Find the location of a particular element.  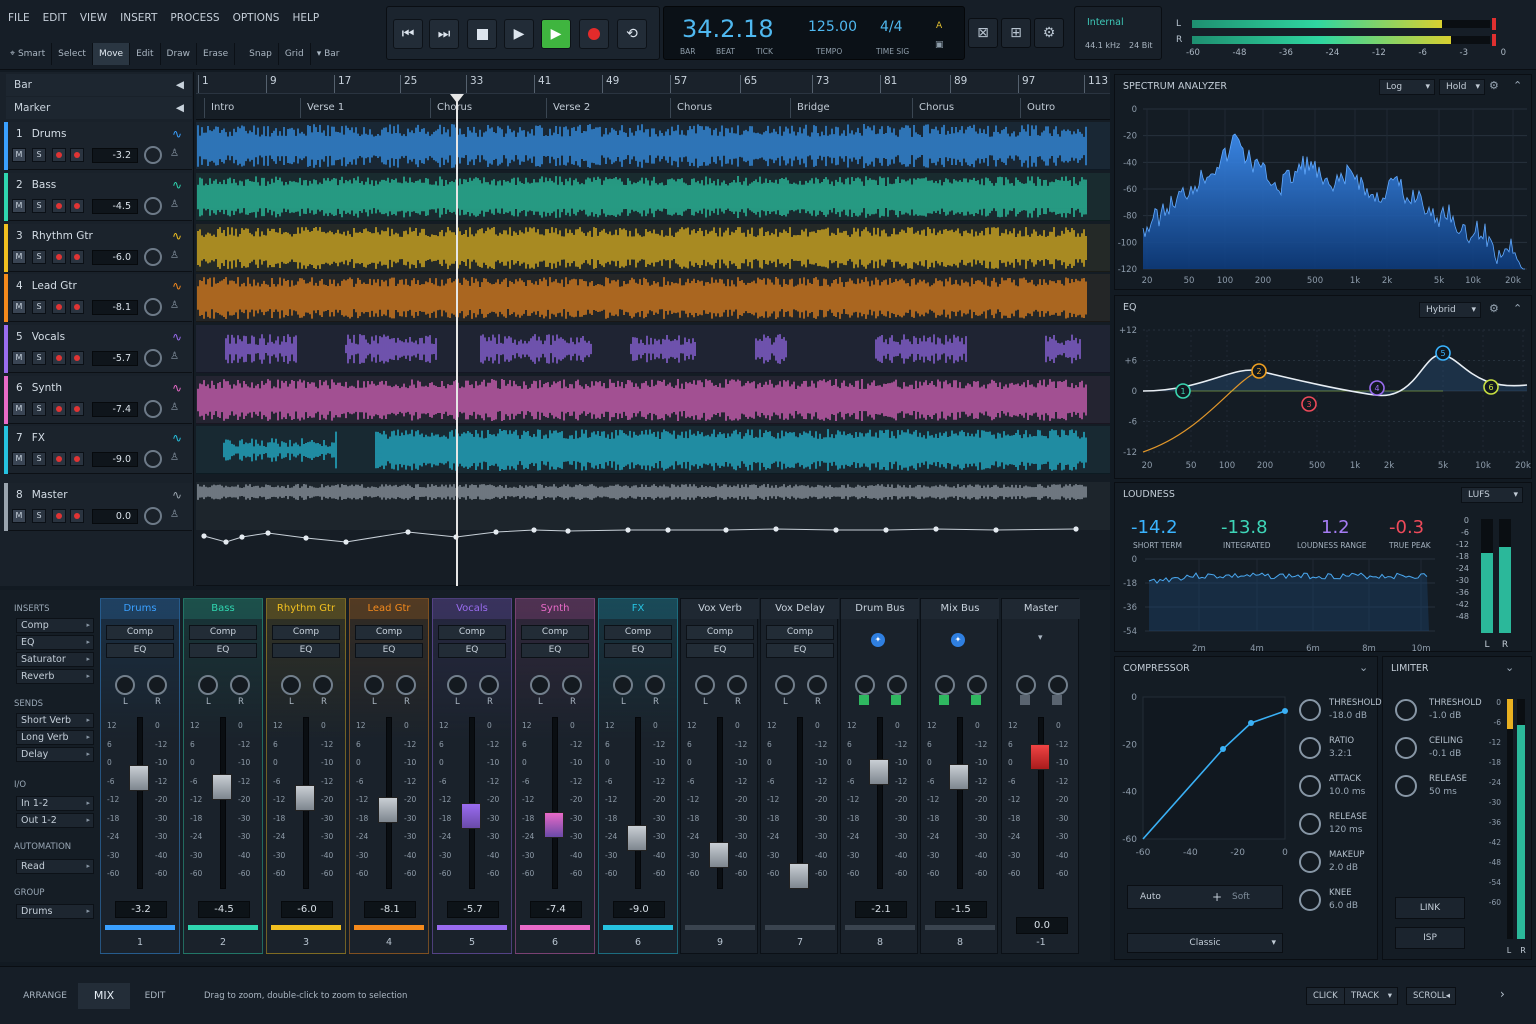

limiter-release-knob is located at coordinates (1406, 786).